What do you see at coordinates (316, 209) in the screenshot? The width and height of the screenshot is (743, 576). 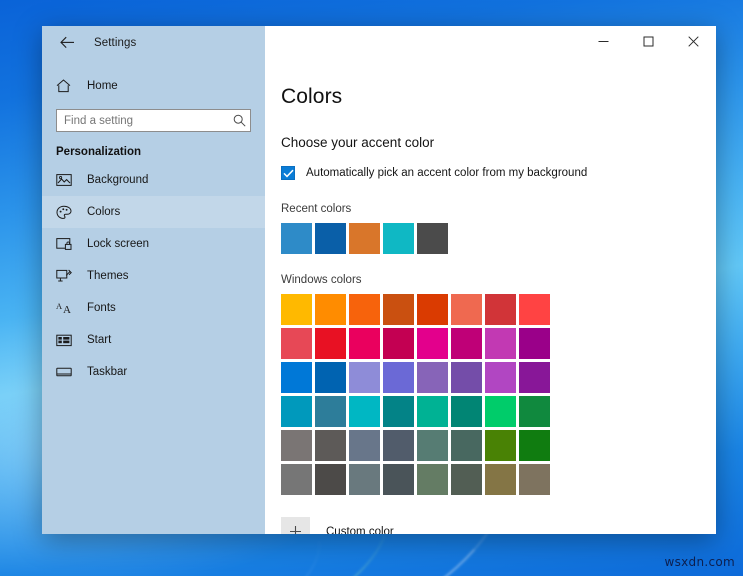 I see `recent-colors-label: Recent colors` at bounding box center [316, 209].